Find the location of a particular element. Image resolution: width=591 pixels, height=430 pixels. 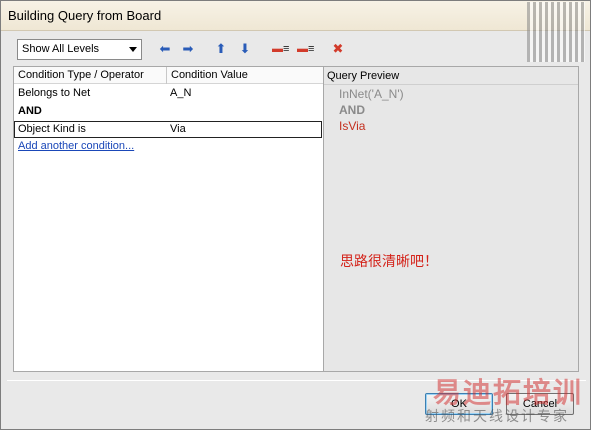

toolbar: Show All Levels ⬅ ➡ ⬆ ⬇ ▬≡ ▬≡ ✖ is located at coordinates (295, 50).